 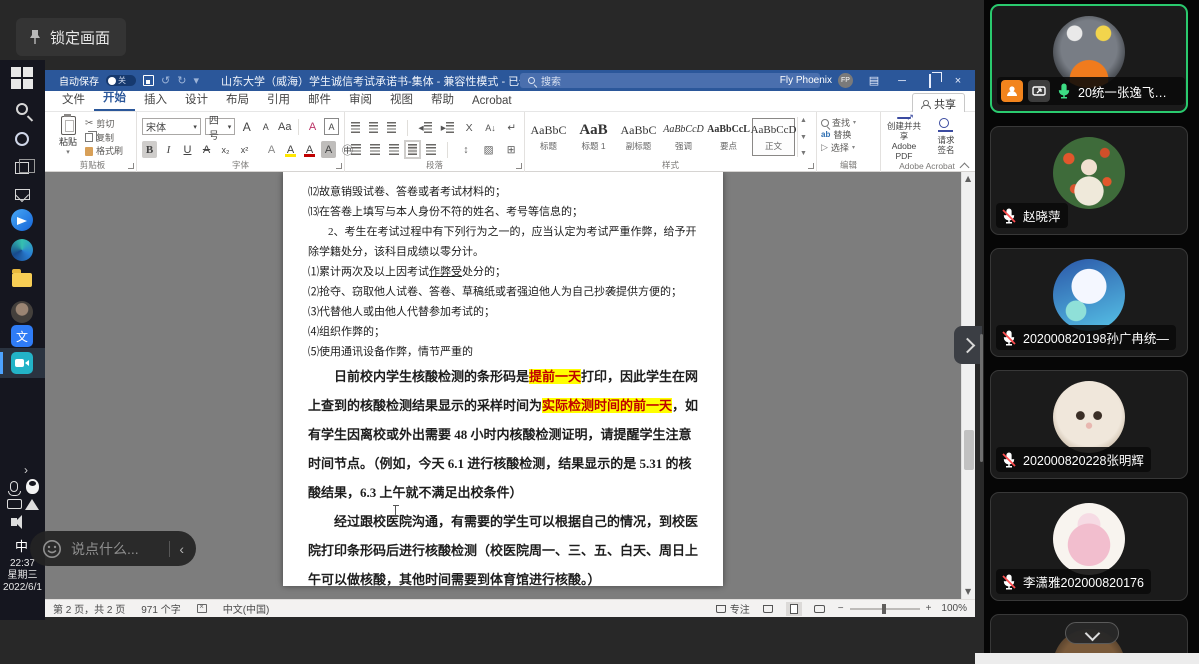 I want to click on style-要点: AaBbCcL 要点, so click(x=728, y=137).